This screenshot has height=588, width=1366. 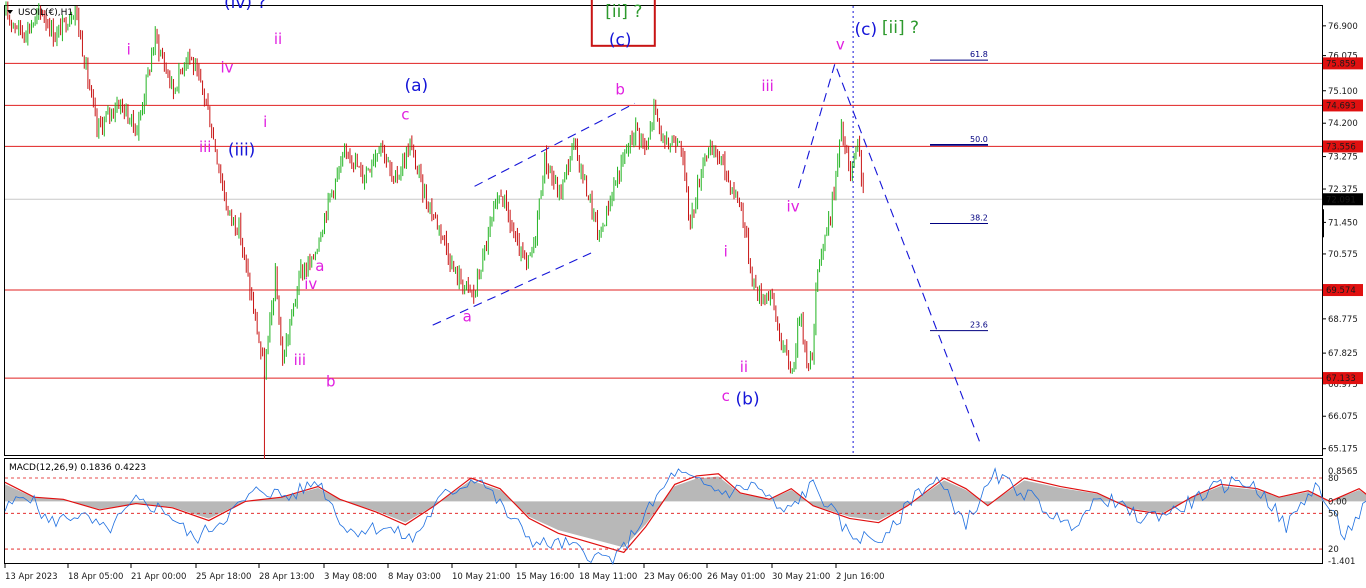 What do you see at coordinates (673, 577) in the screenshot?
I see `time-tick-label: 23 May 06:00` at bounding box center [673, 577].